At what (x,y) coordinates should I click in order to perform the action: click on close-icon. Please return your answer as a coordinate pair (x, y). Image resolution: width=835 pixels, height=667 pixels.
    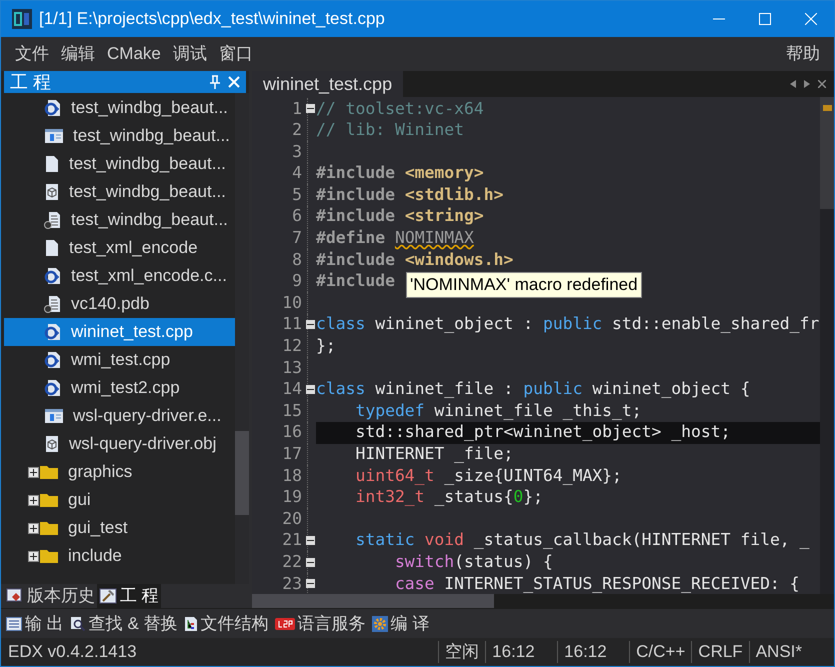
    Looking at the image, I should click on (822, 84).